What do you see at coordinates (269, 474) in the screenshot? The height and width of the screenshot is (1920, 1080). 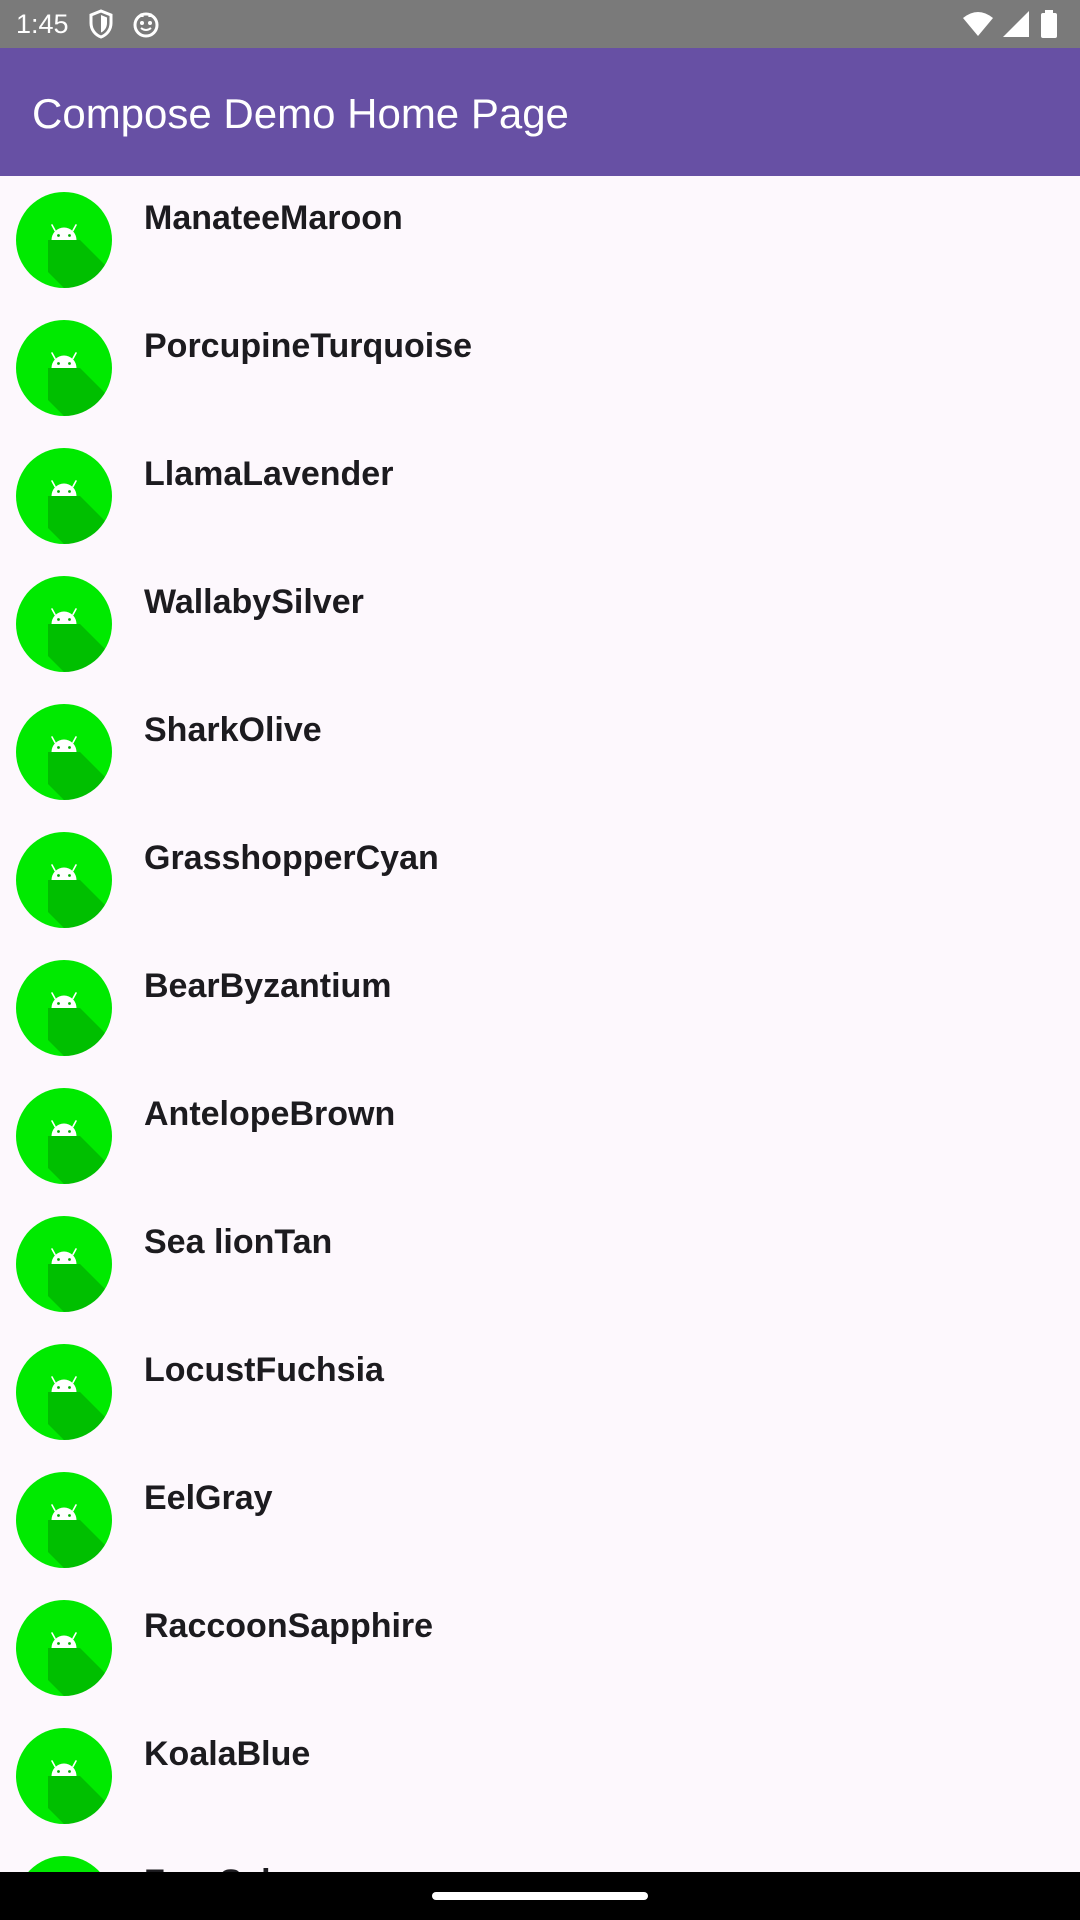 I see `list-item-label: LlamaLavender` at bounding box center [269, 474].